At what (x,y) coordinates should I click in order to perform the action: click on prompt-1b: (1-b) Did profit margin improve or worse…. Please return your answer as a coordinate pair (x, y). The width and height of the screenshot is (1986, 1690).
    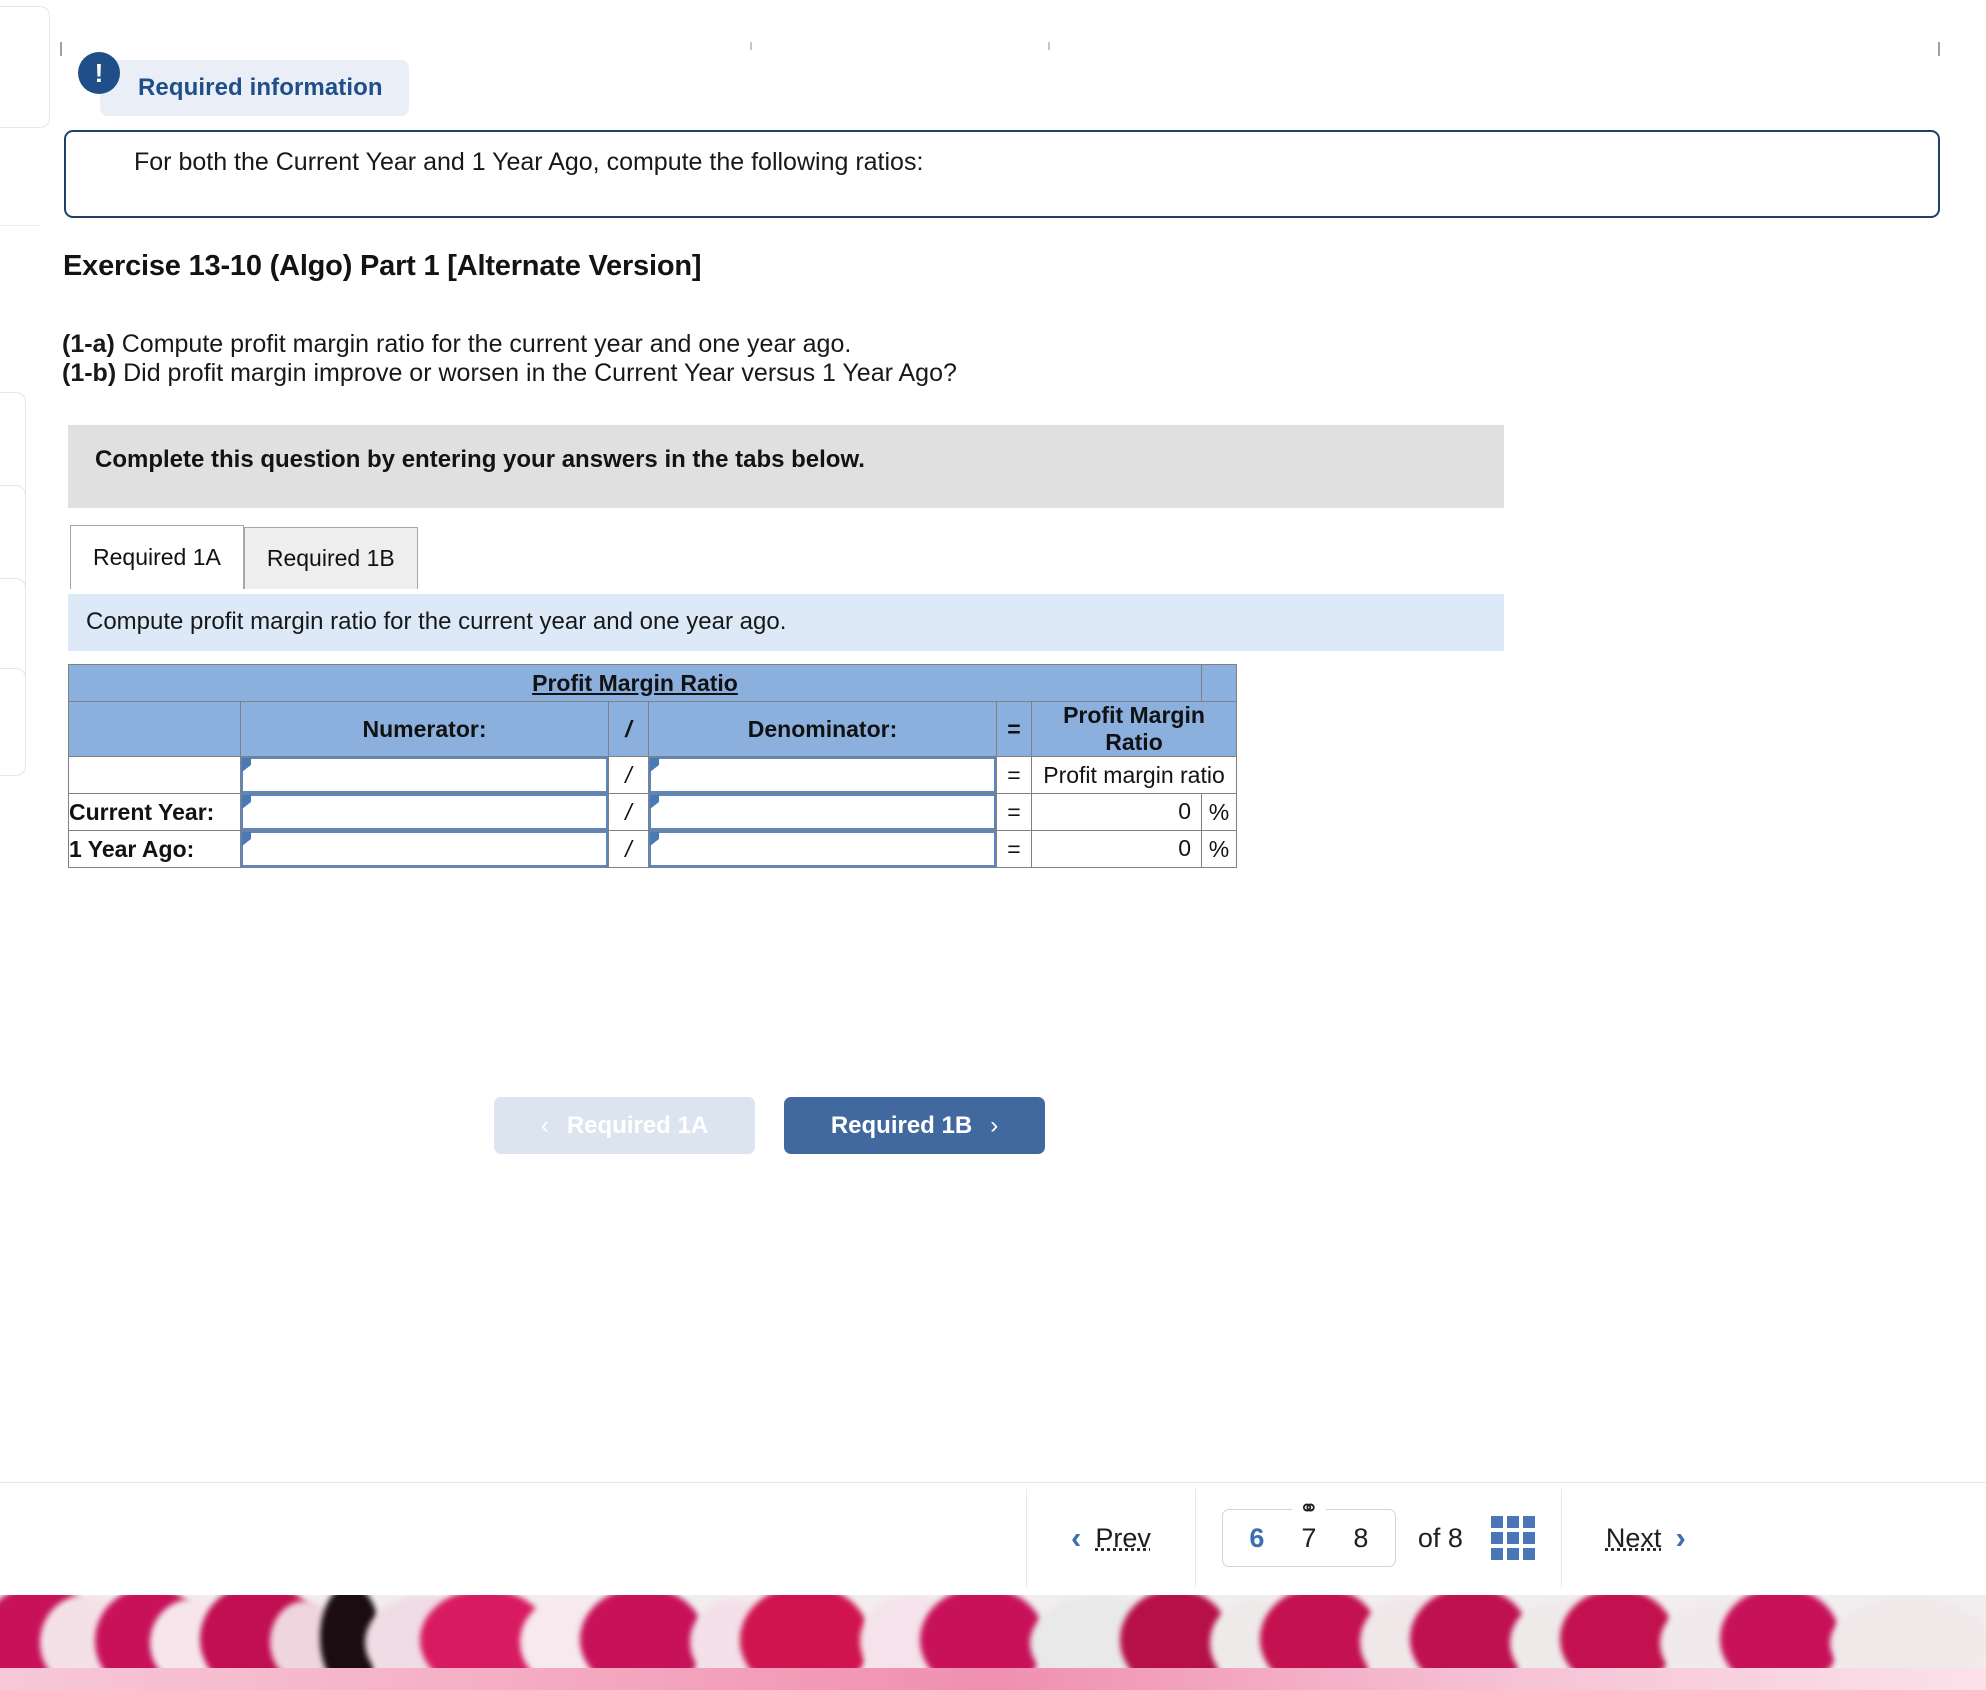
    Looking at the image, I should click on (509, 373).